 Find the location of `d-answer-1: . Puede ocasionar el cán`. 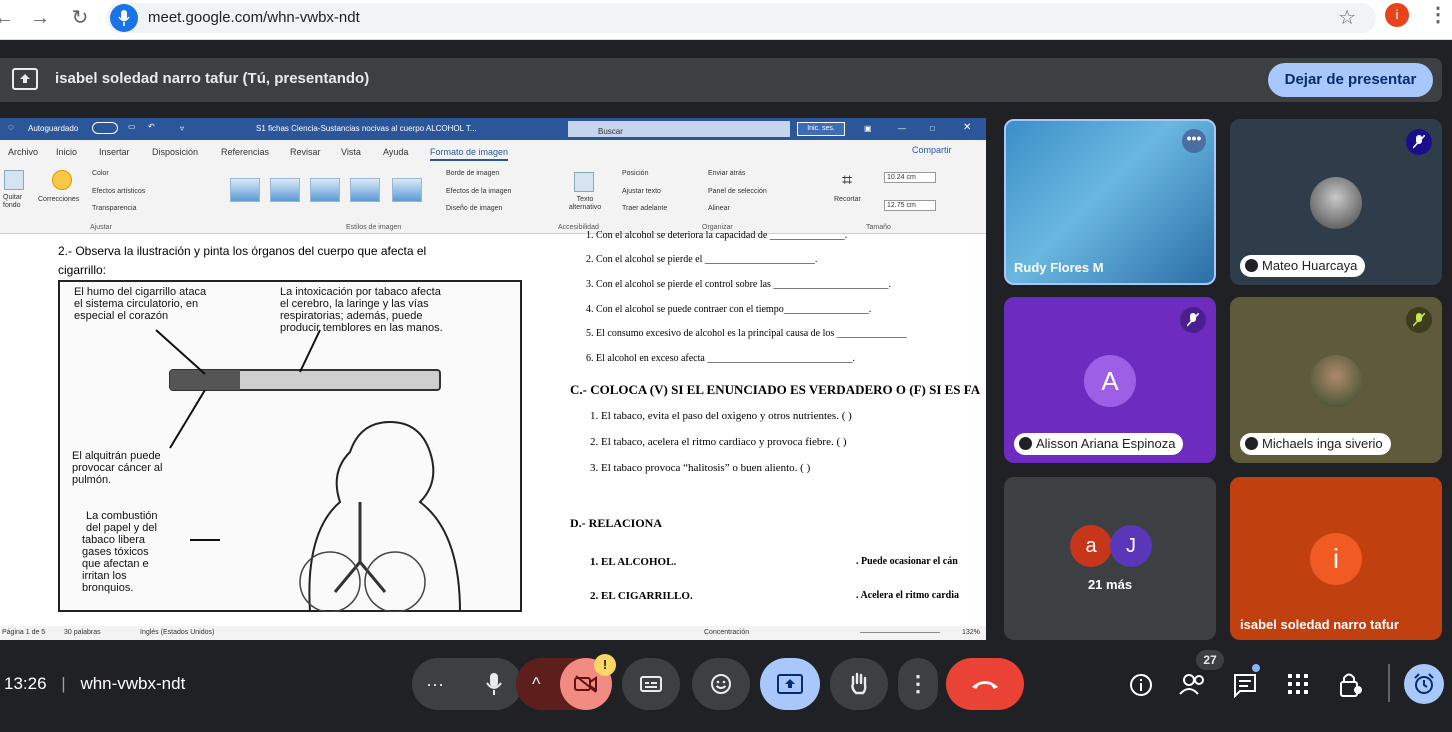

d-answer-1: . Puede ocasionar el cán is located at coordinates (907, 561).